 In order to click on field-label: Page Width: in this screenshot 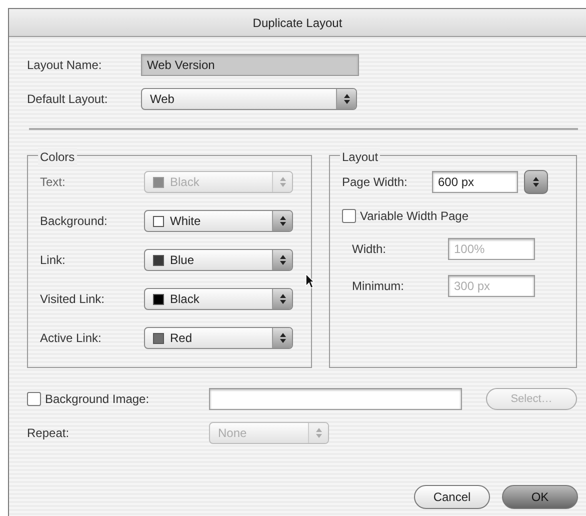, I will do `click(375, 182)`.